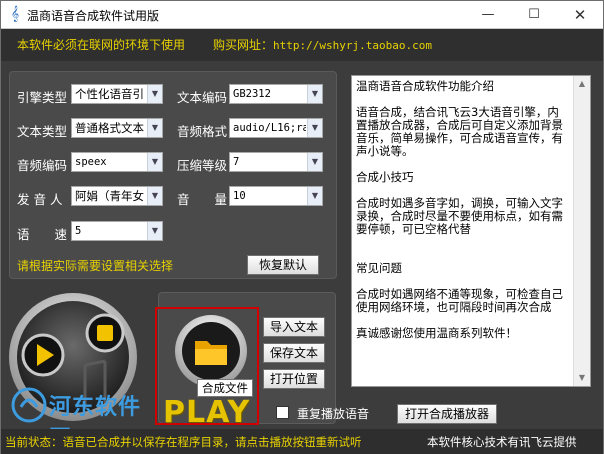 The height and width of the screenshot is (454, 604). Describe the element at coordinates (29, 405) in the screenshot. I see `watermark-logo-icon` at that location.